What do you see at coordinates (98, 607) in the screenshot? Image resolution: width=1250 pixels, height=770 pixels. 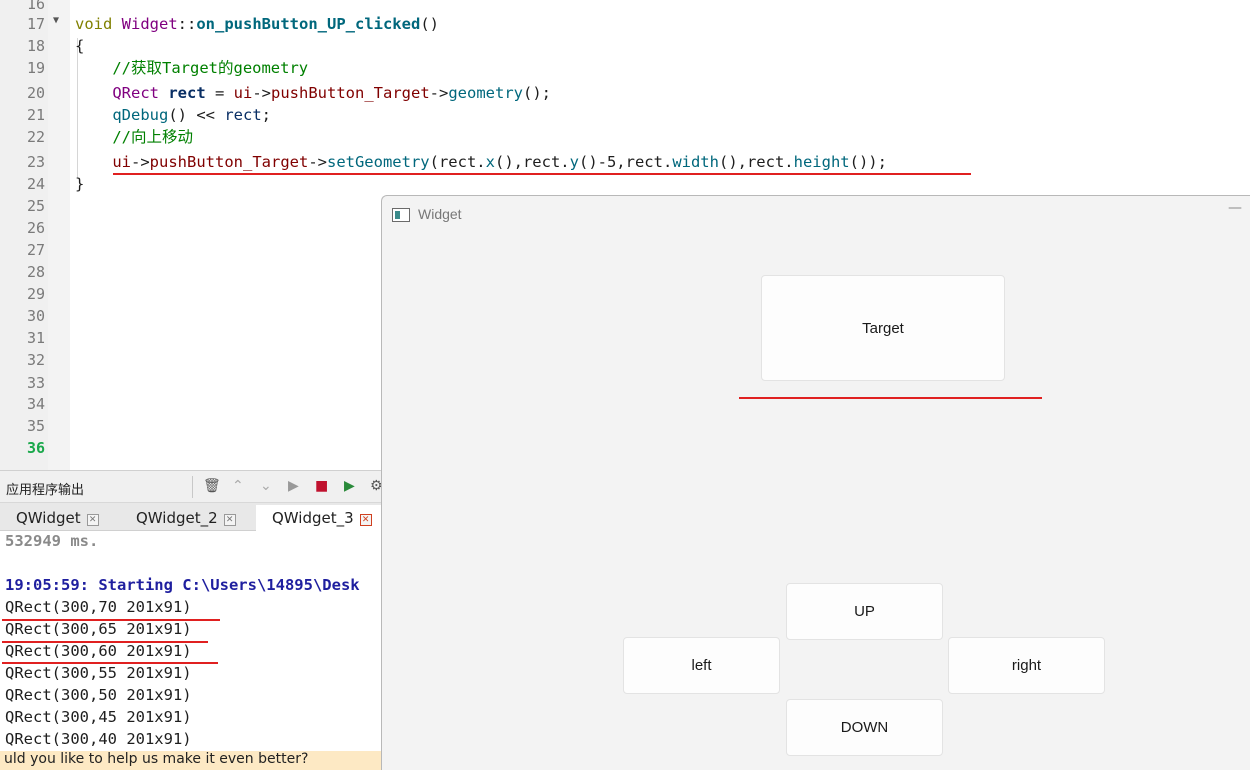 I see `output-line: QRect(300,70 201x91)` at bounding box center [98, 607].